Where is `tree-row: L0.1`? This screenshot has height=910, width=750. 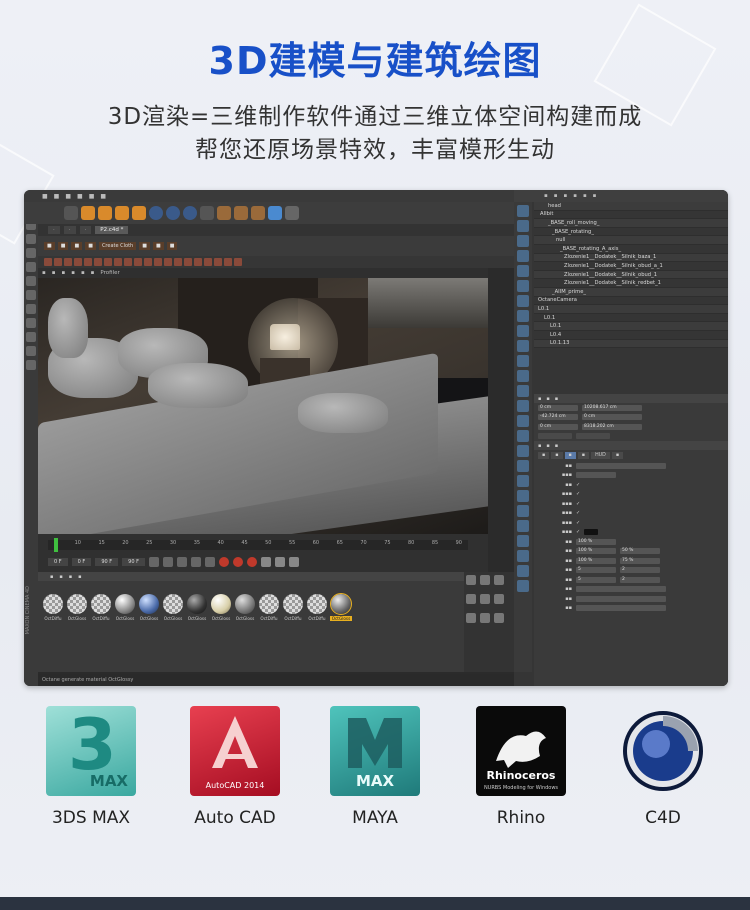 tree-row: L0.1 is located at coordinates (631, 326).